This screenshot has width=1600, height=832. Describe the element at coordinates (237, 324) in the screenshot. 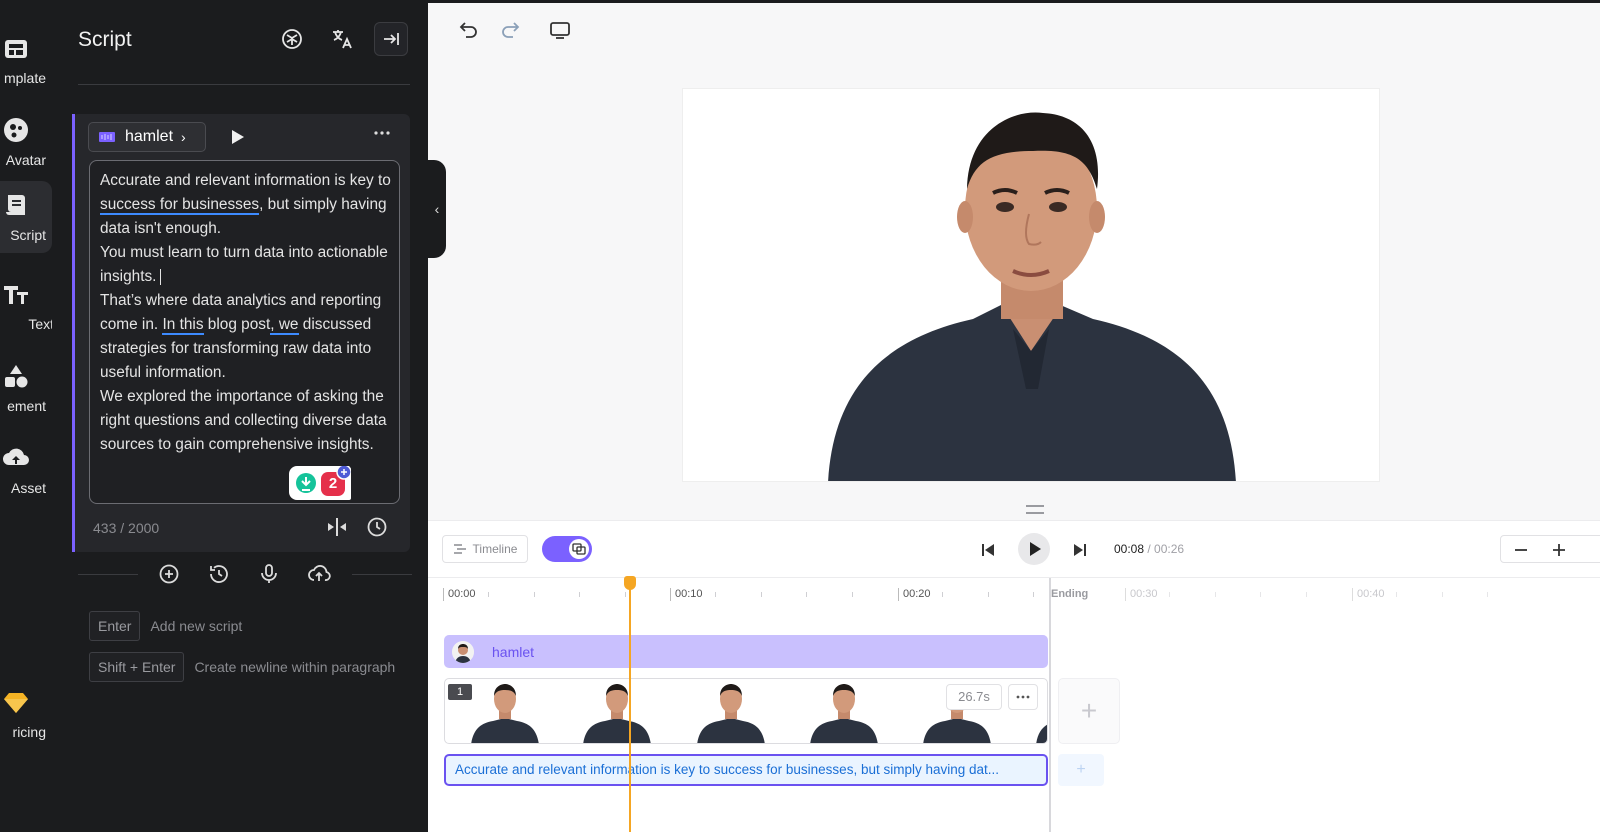

I see `script-segment: blog post` at that location.